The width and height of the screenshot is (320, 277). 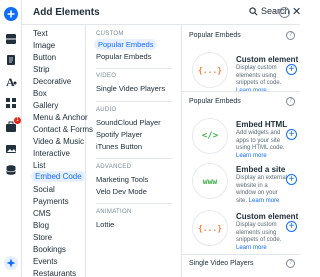 I want to click on category-restaurants: Restaurants, so click(x=54, y=272).